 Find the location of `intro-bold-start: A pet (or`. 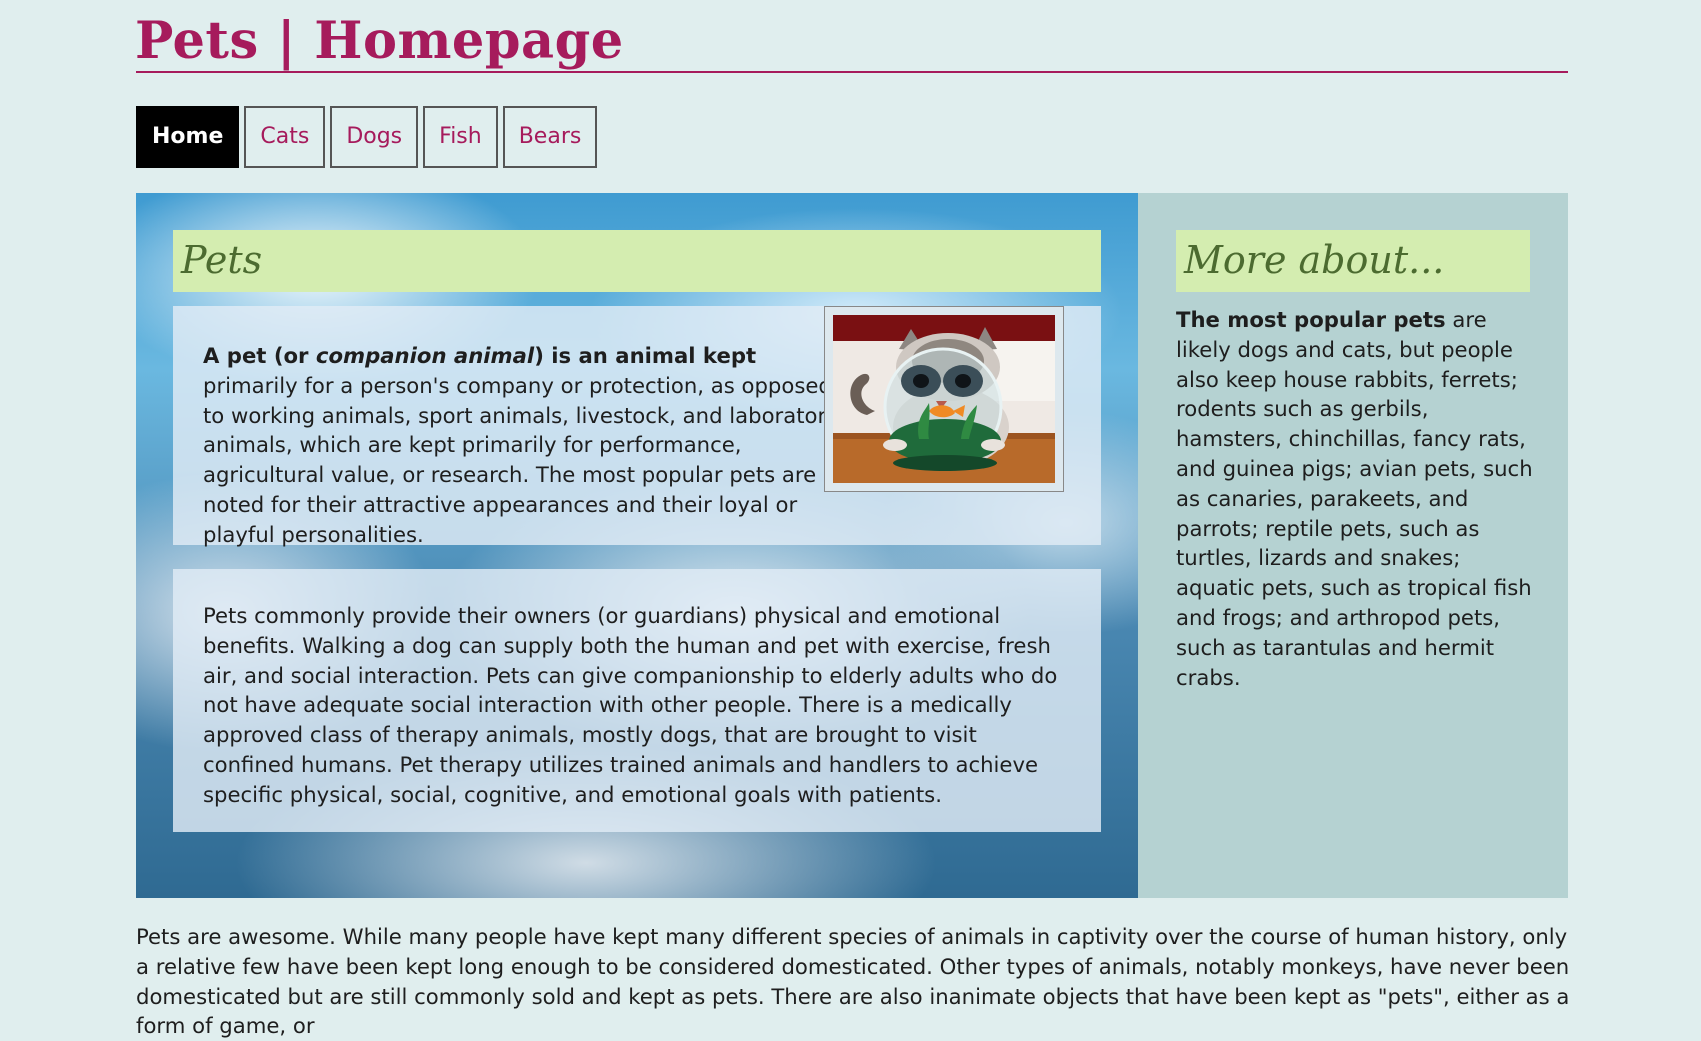

intro-bold-start: A pet (or is located at coordinates (259, 355).